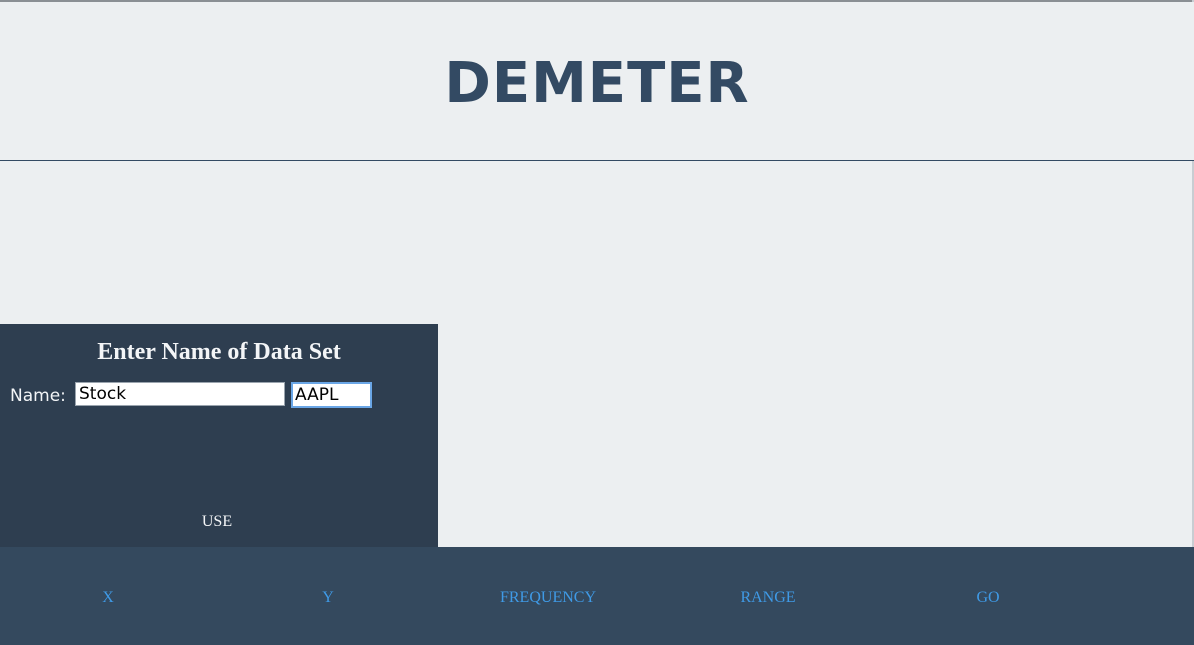 This screenshot has height=645, width=1194. Describe the element at coordinates (108, 598) in the screenshot. I see `nav-x: X` at that location.